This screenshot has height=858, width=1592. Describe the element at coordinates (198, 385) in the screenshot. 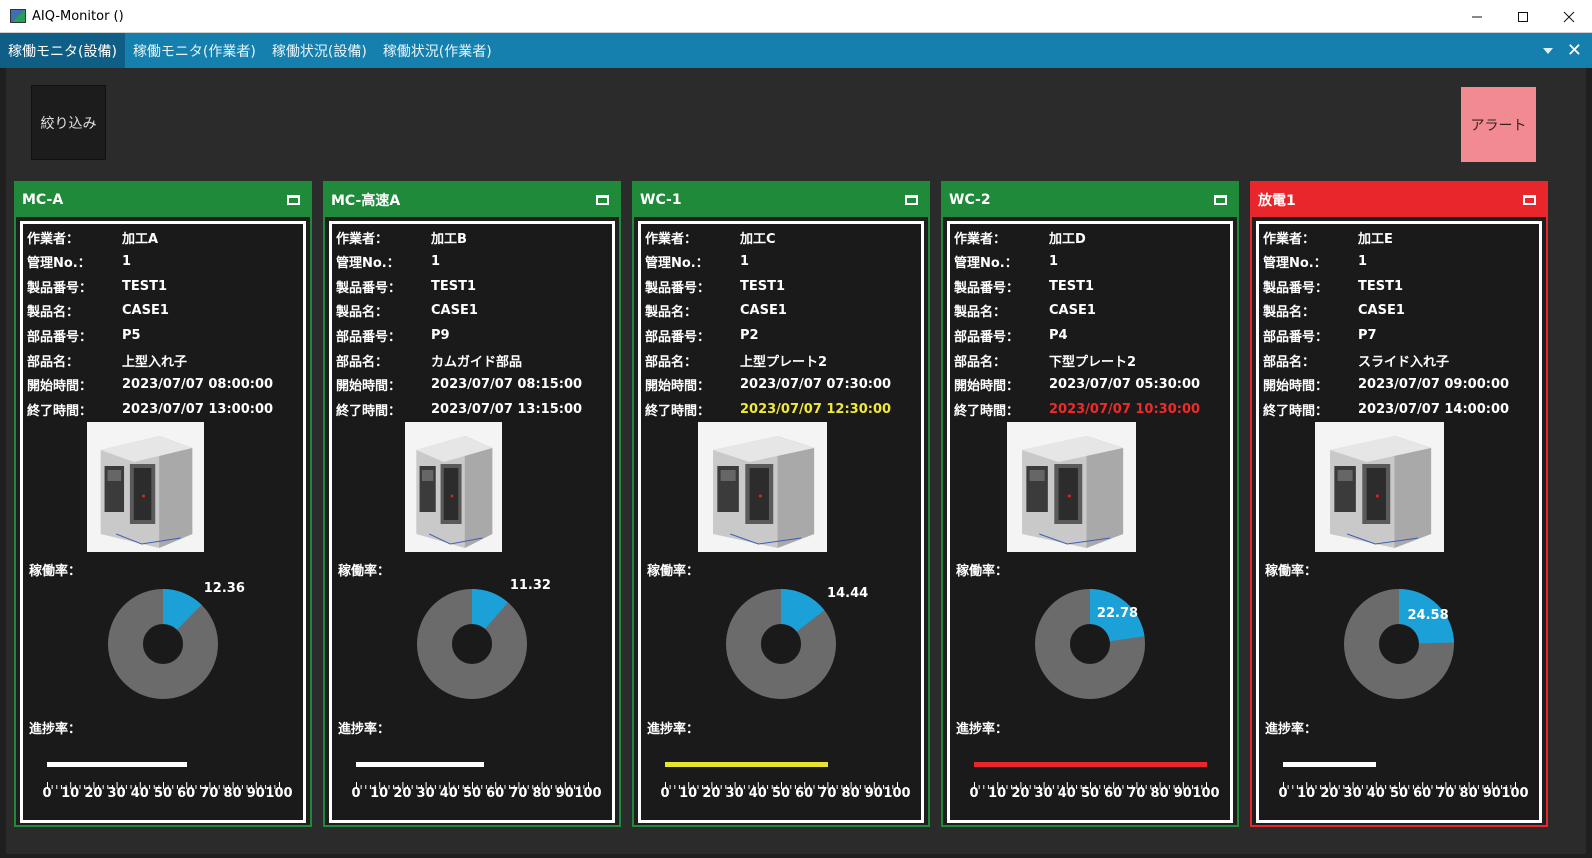

I see `info-value: 2023/07/07 08:00:00` at that location.